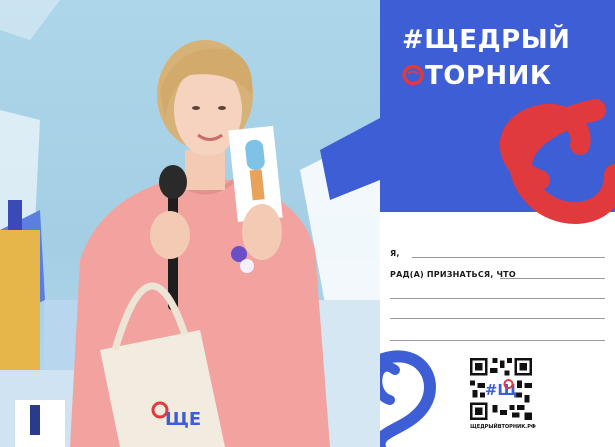 The height and width of the screenshot is (447, 615). What do you see at coordinates (453, 274) in the screenshot?
I see `text-field-label: РАД(А) ПРИЗНАТЬСЯ, ЧТО` at bounding box center [453, 274].